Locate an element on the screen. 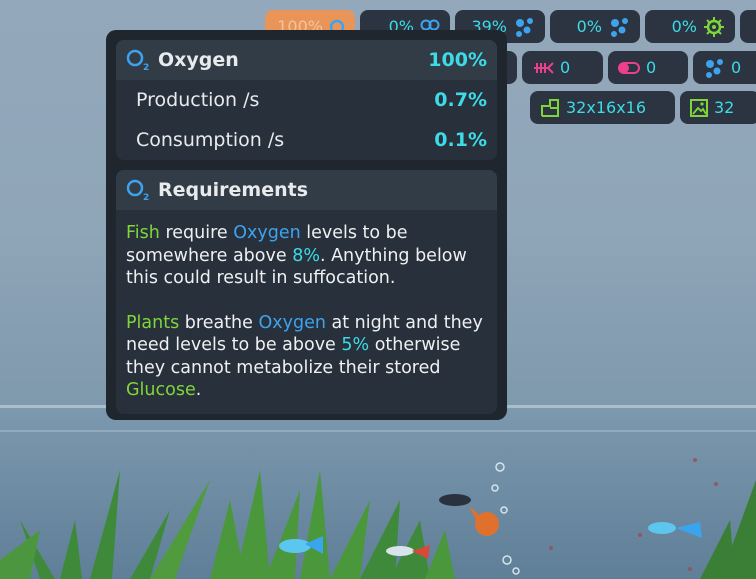 This screenshot has width=756, height=579. oxygen-level: 100% is located at coordinates (457, 60).